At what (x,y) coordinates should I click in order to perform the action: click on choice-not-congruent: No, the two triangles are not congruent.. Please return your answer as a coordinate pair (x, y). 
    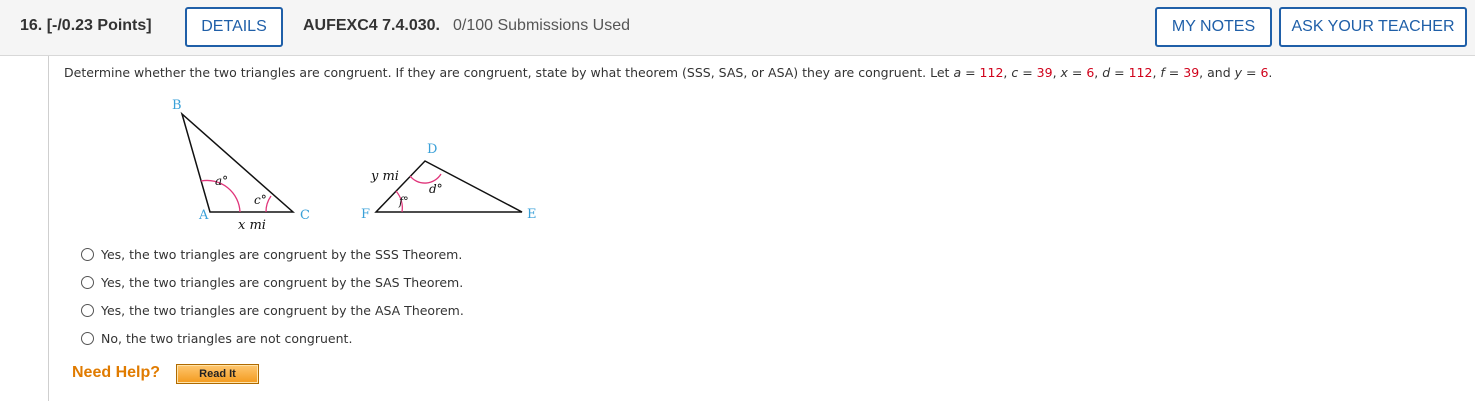
    Looking at the image, I should click on (272, 338).